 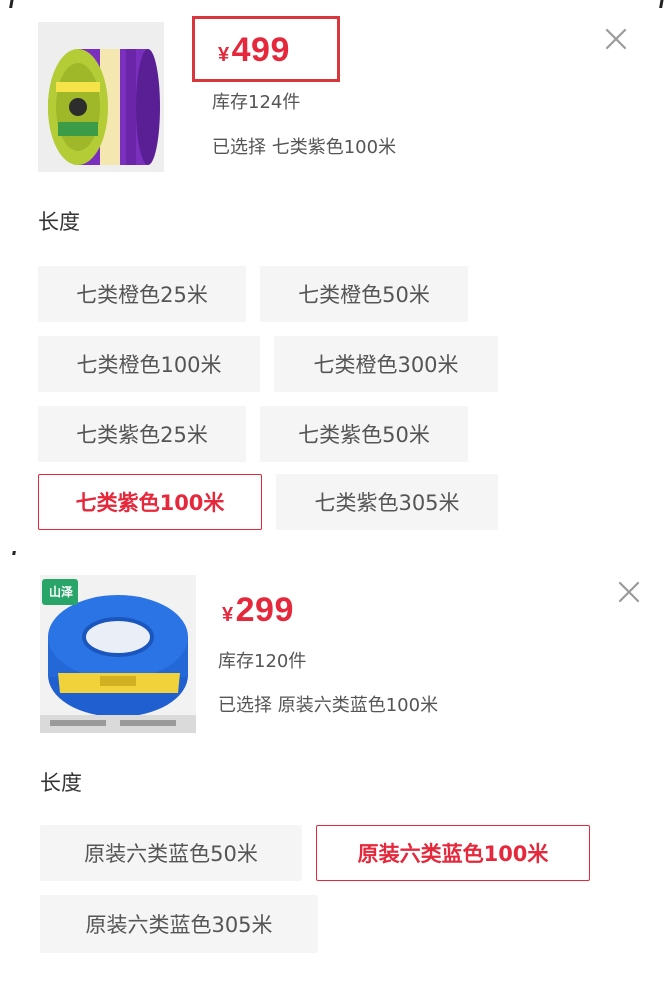 What do you see at coordinates (60, 592) in the screenshot?
I see `brand-badge: 山泽` at bounding box center [60, 592].